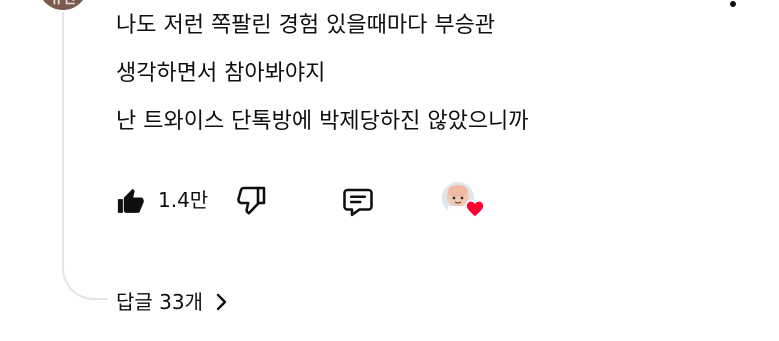 This screenshot has width=779, height=341. I want to click on comment-line-3: 난 트와이스 단톡방에 박제당하진 않았으니까, so click(322, 121).